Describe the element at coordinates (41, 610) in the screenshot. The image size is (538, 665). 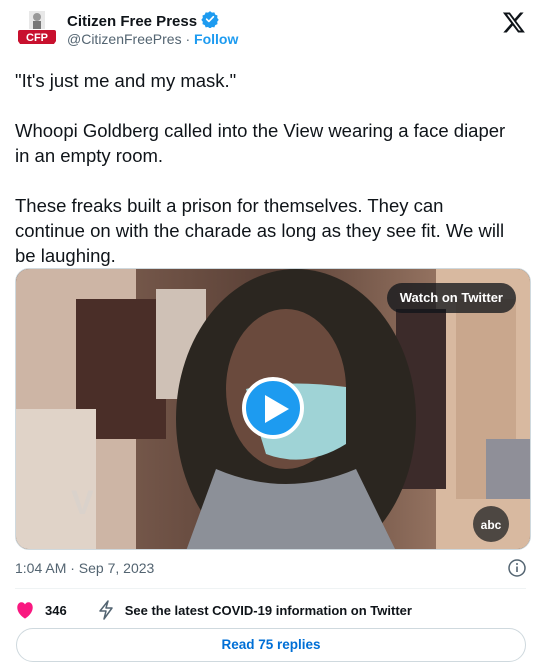
I see `like-button: 346` at that location.